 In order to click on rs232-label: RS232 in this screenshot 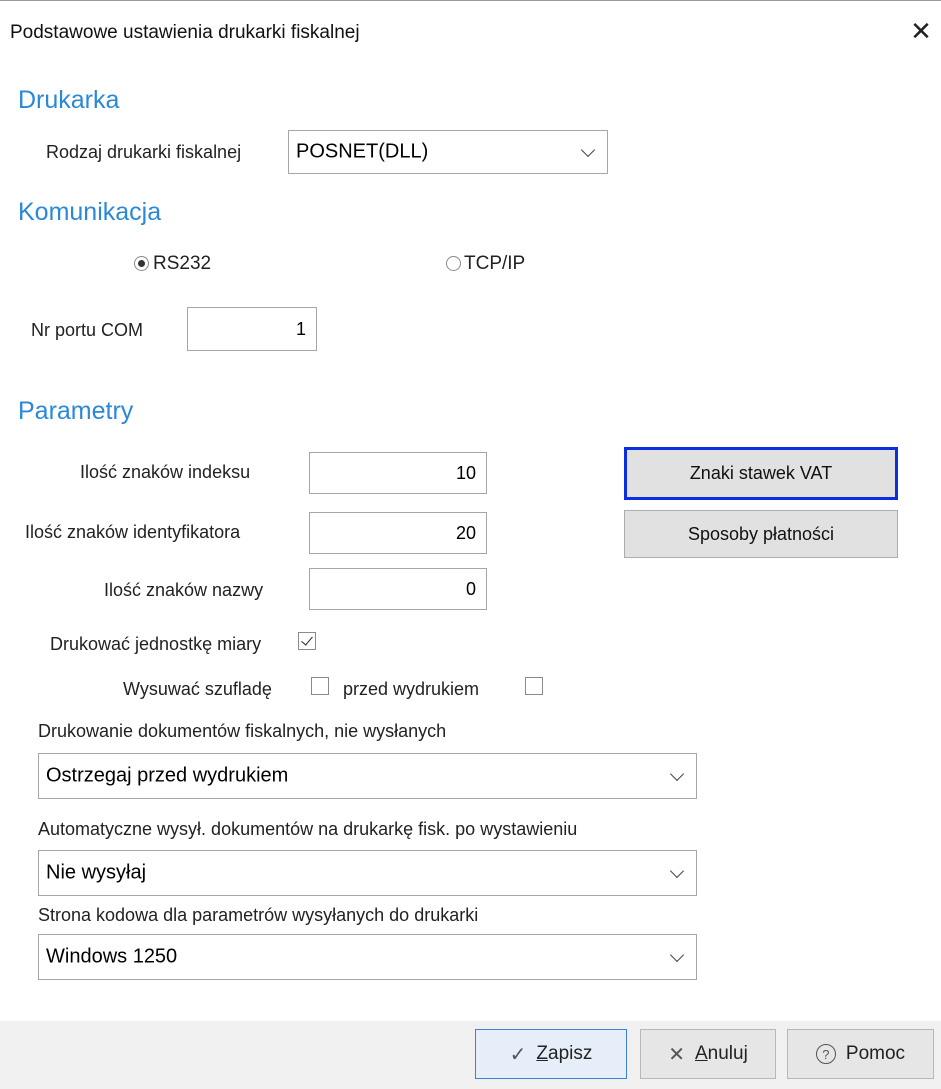, I will do `click(182, 263)`.